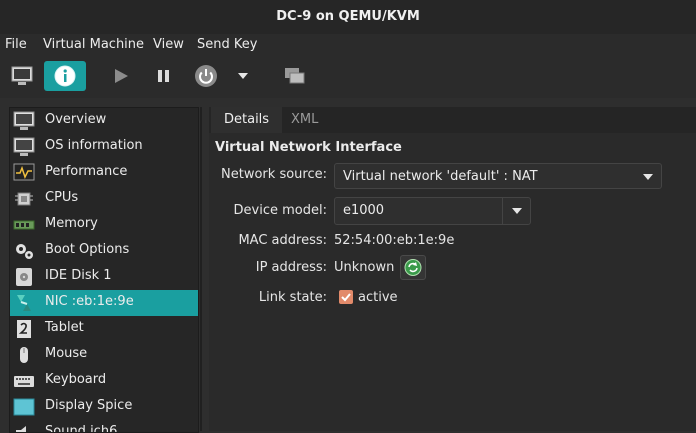 This screenshot has height=433, width=696. Describe the element at coordinates (24, 199) in the screenshot. I see `cpu-icon` at that location.